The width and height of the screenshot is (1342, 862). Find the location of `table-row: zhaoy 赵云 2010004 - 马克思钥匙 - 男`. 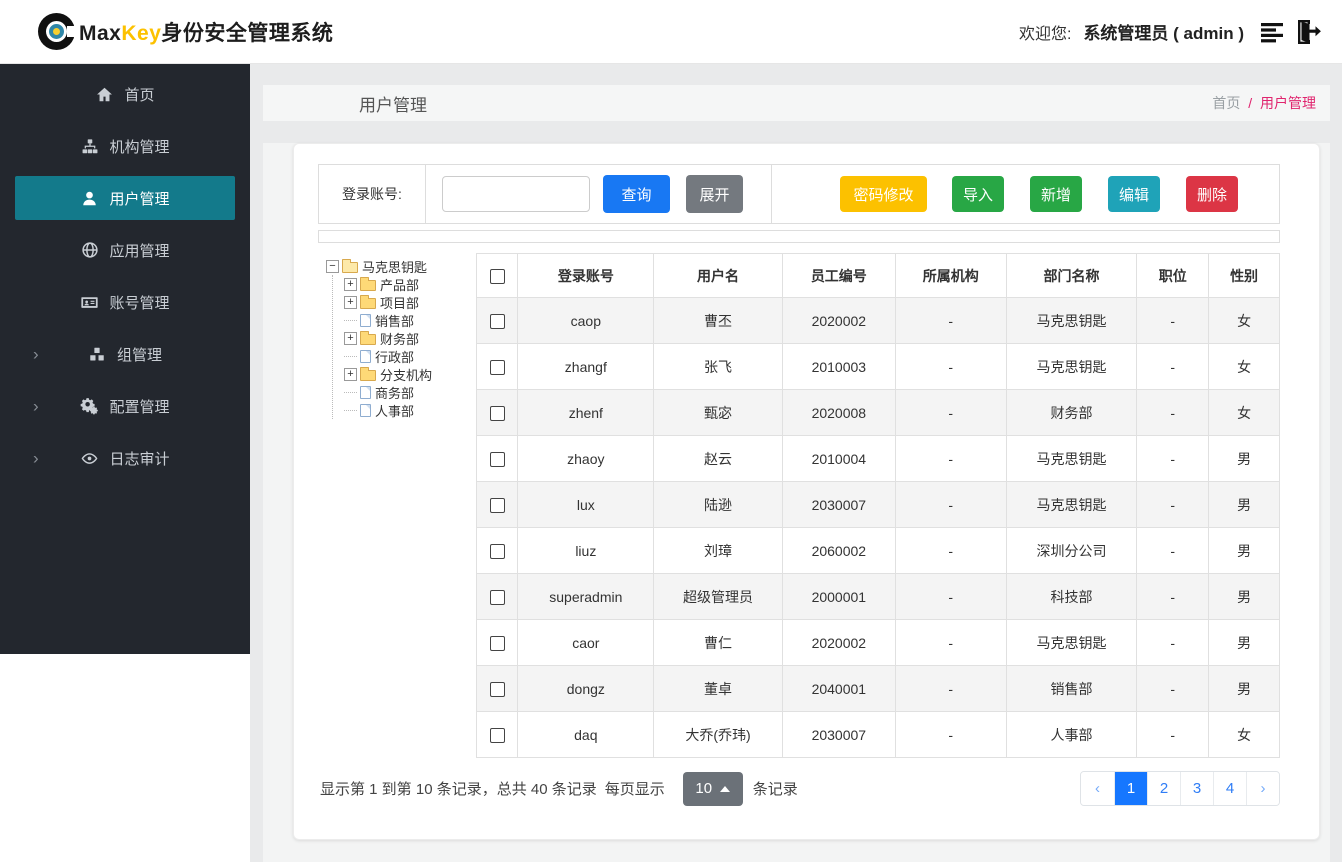

table-row: zhaoy 赵云 2010004 - 马克思钥匙 - 男 is located at coordinates (877, 458).